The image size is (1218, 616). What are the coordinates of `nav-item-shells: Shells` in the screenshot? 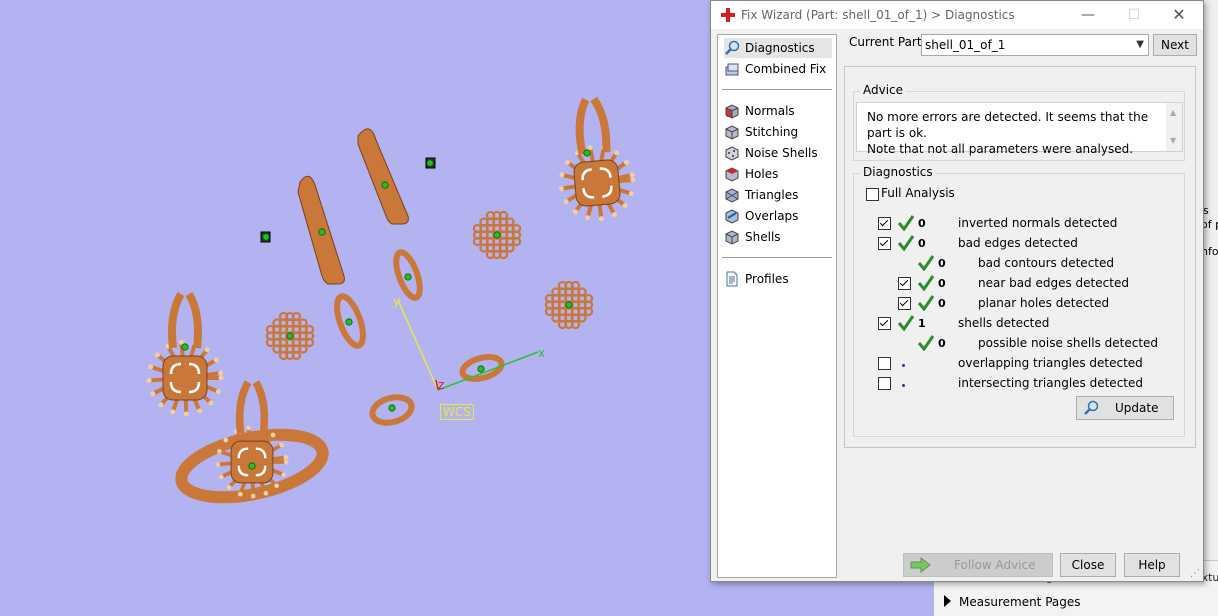 It's located at (778, 237).